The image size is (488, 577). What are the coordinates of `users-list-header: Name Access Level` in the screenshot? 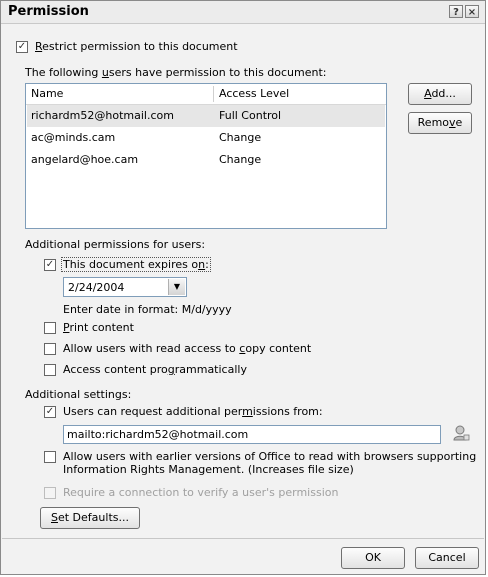 It's located at (206, 94).